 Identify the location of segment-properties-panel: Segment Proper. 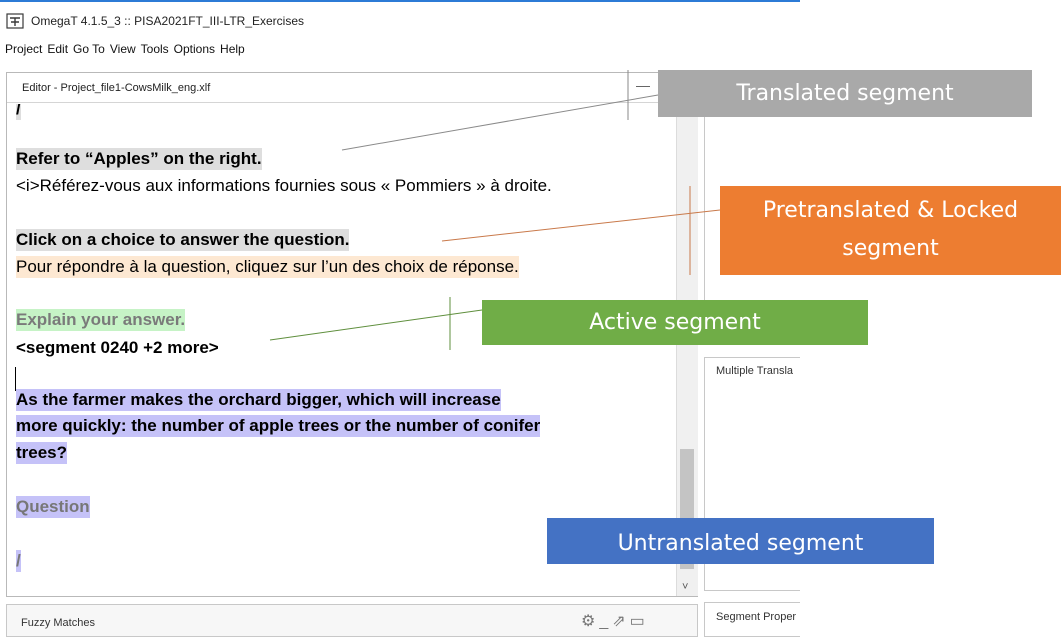
(752, 619).